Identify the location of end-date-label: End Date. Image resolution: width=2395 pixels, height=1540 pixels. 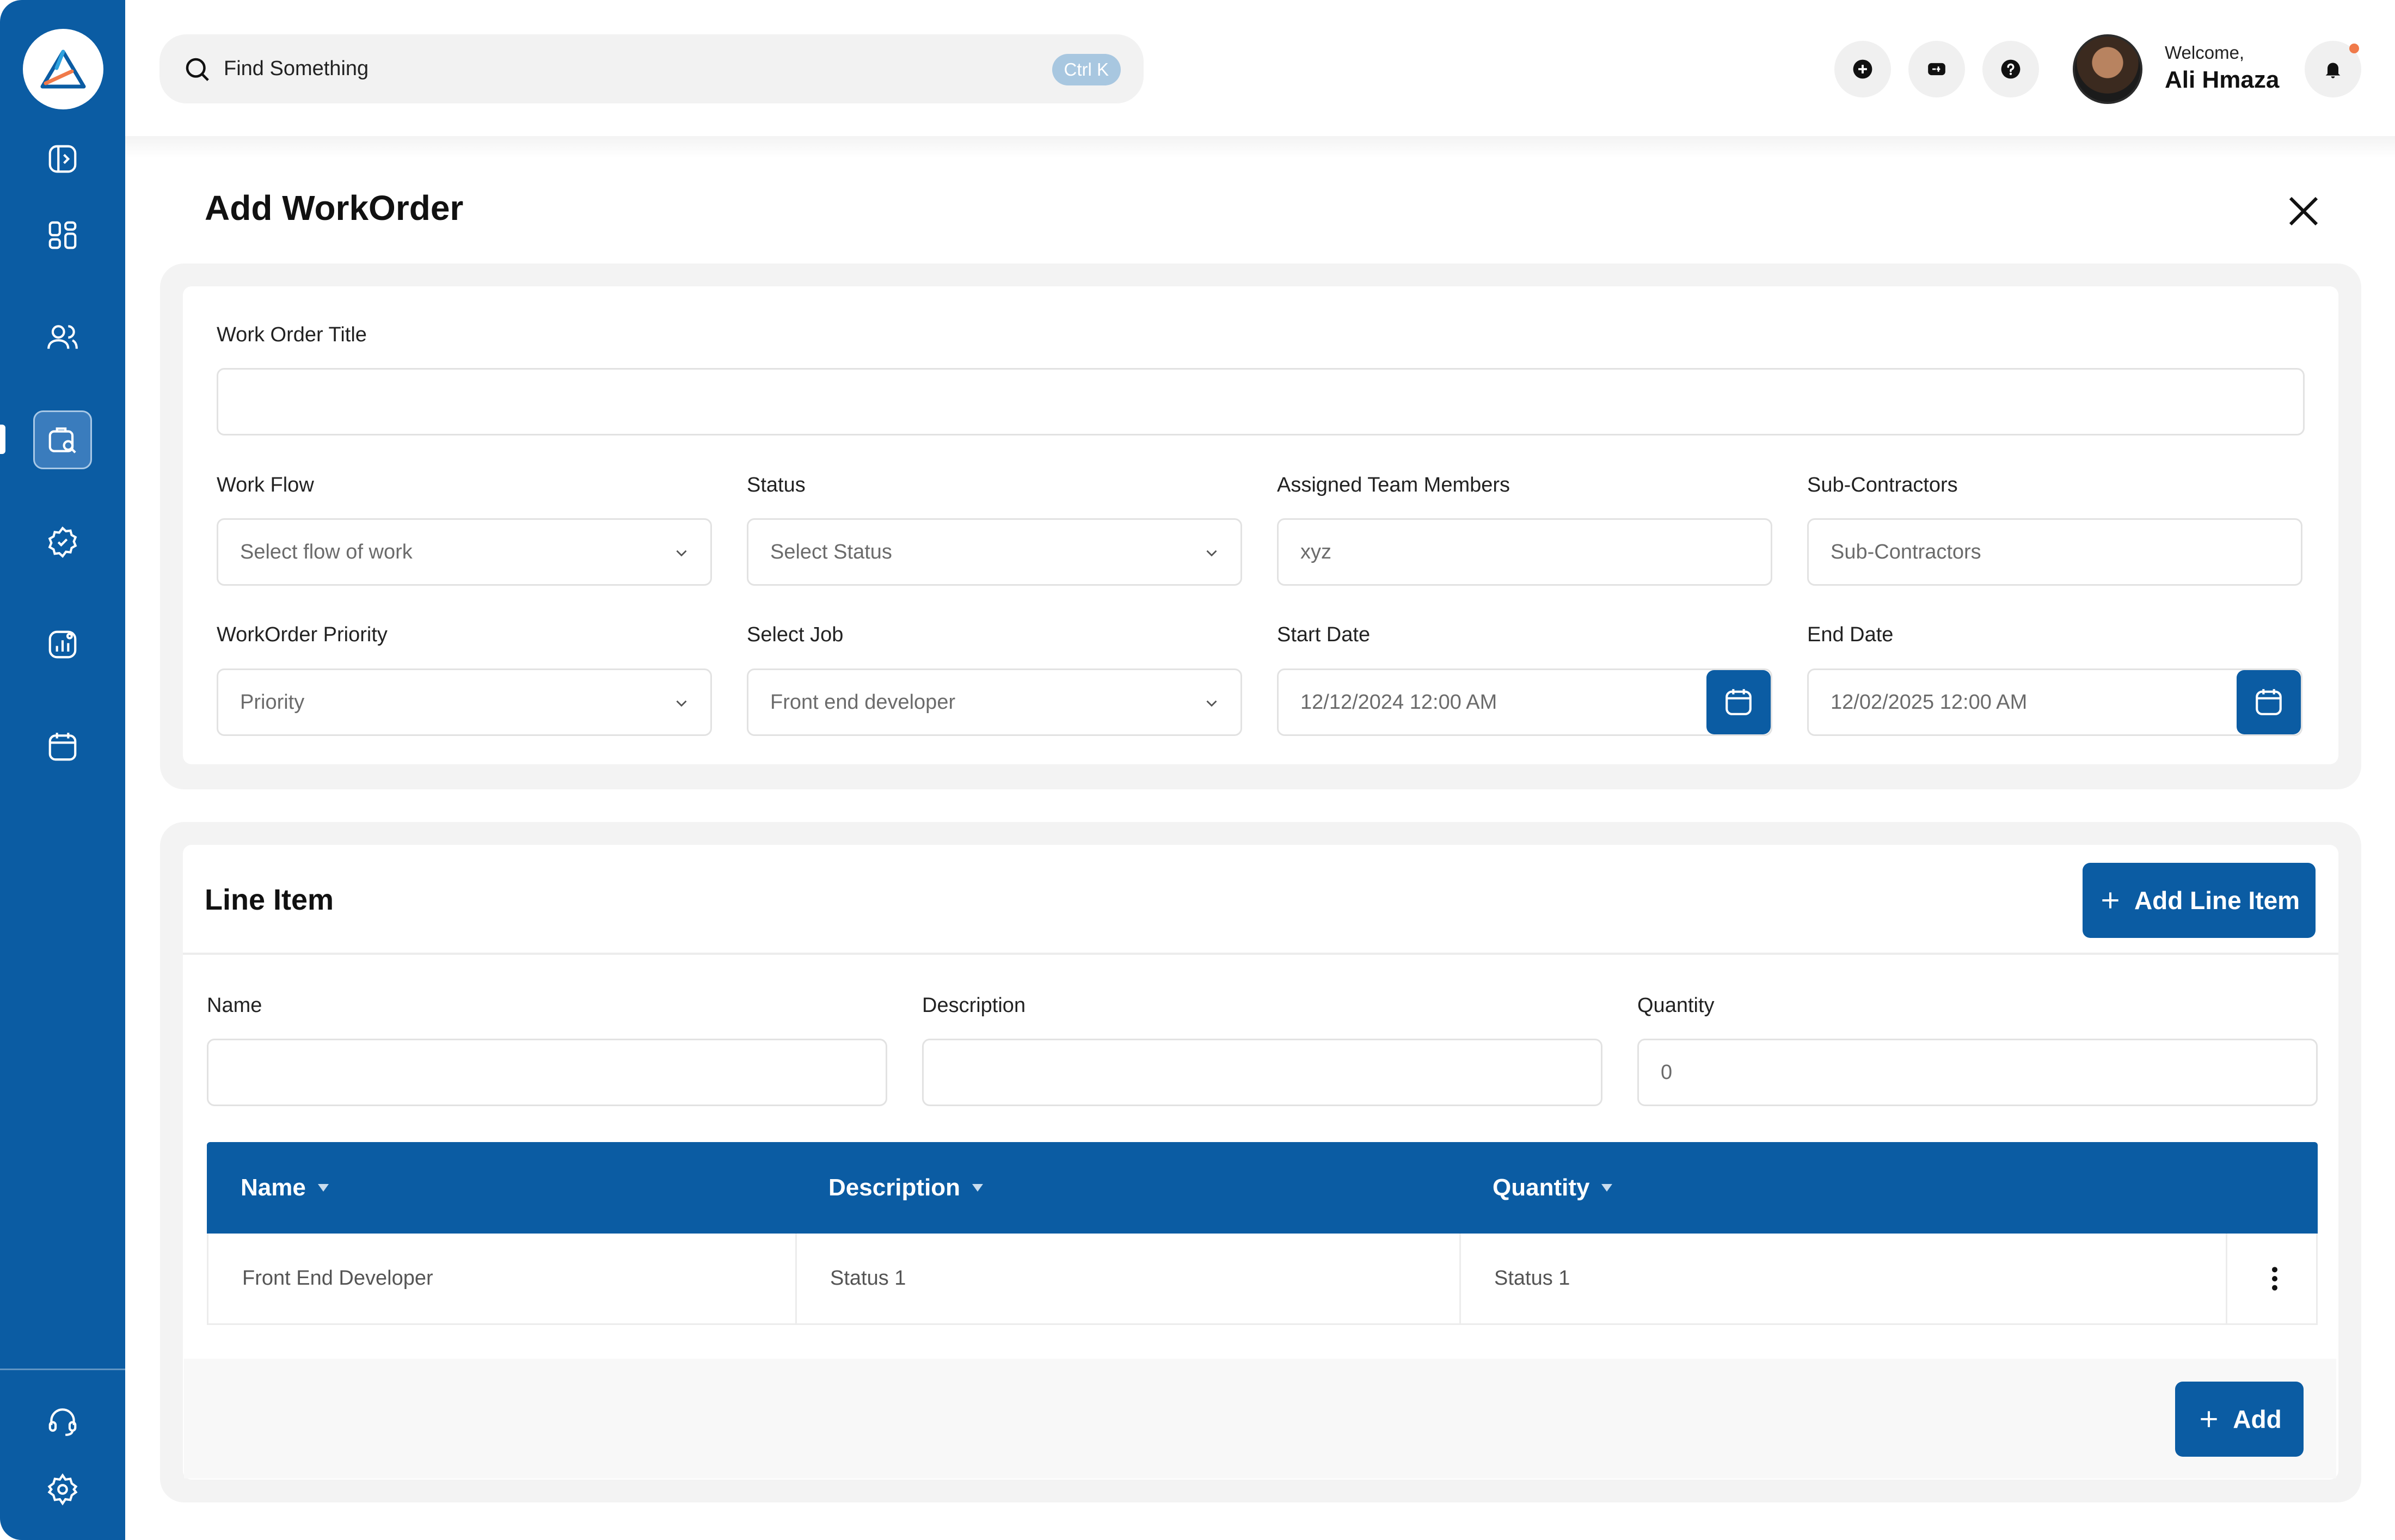
(1850, 634).